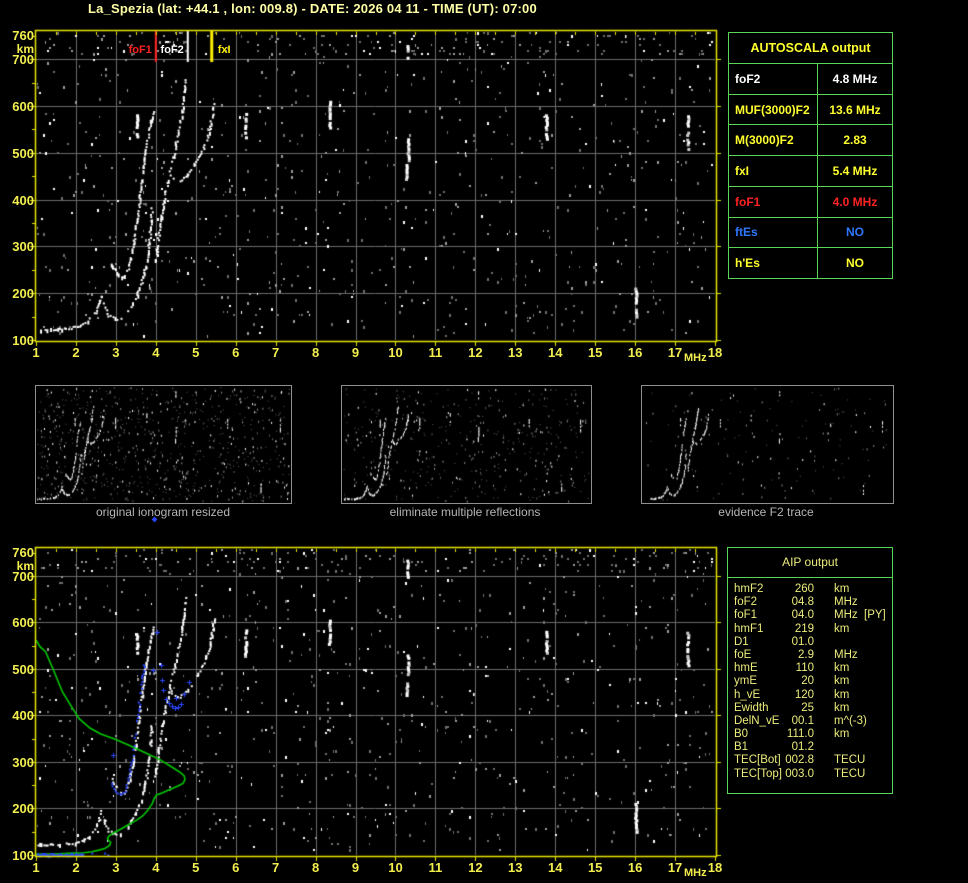 The width and height of the screenshot is (968, 883). I want to click on y-tick-label: 600, so click(23, 106).